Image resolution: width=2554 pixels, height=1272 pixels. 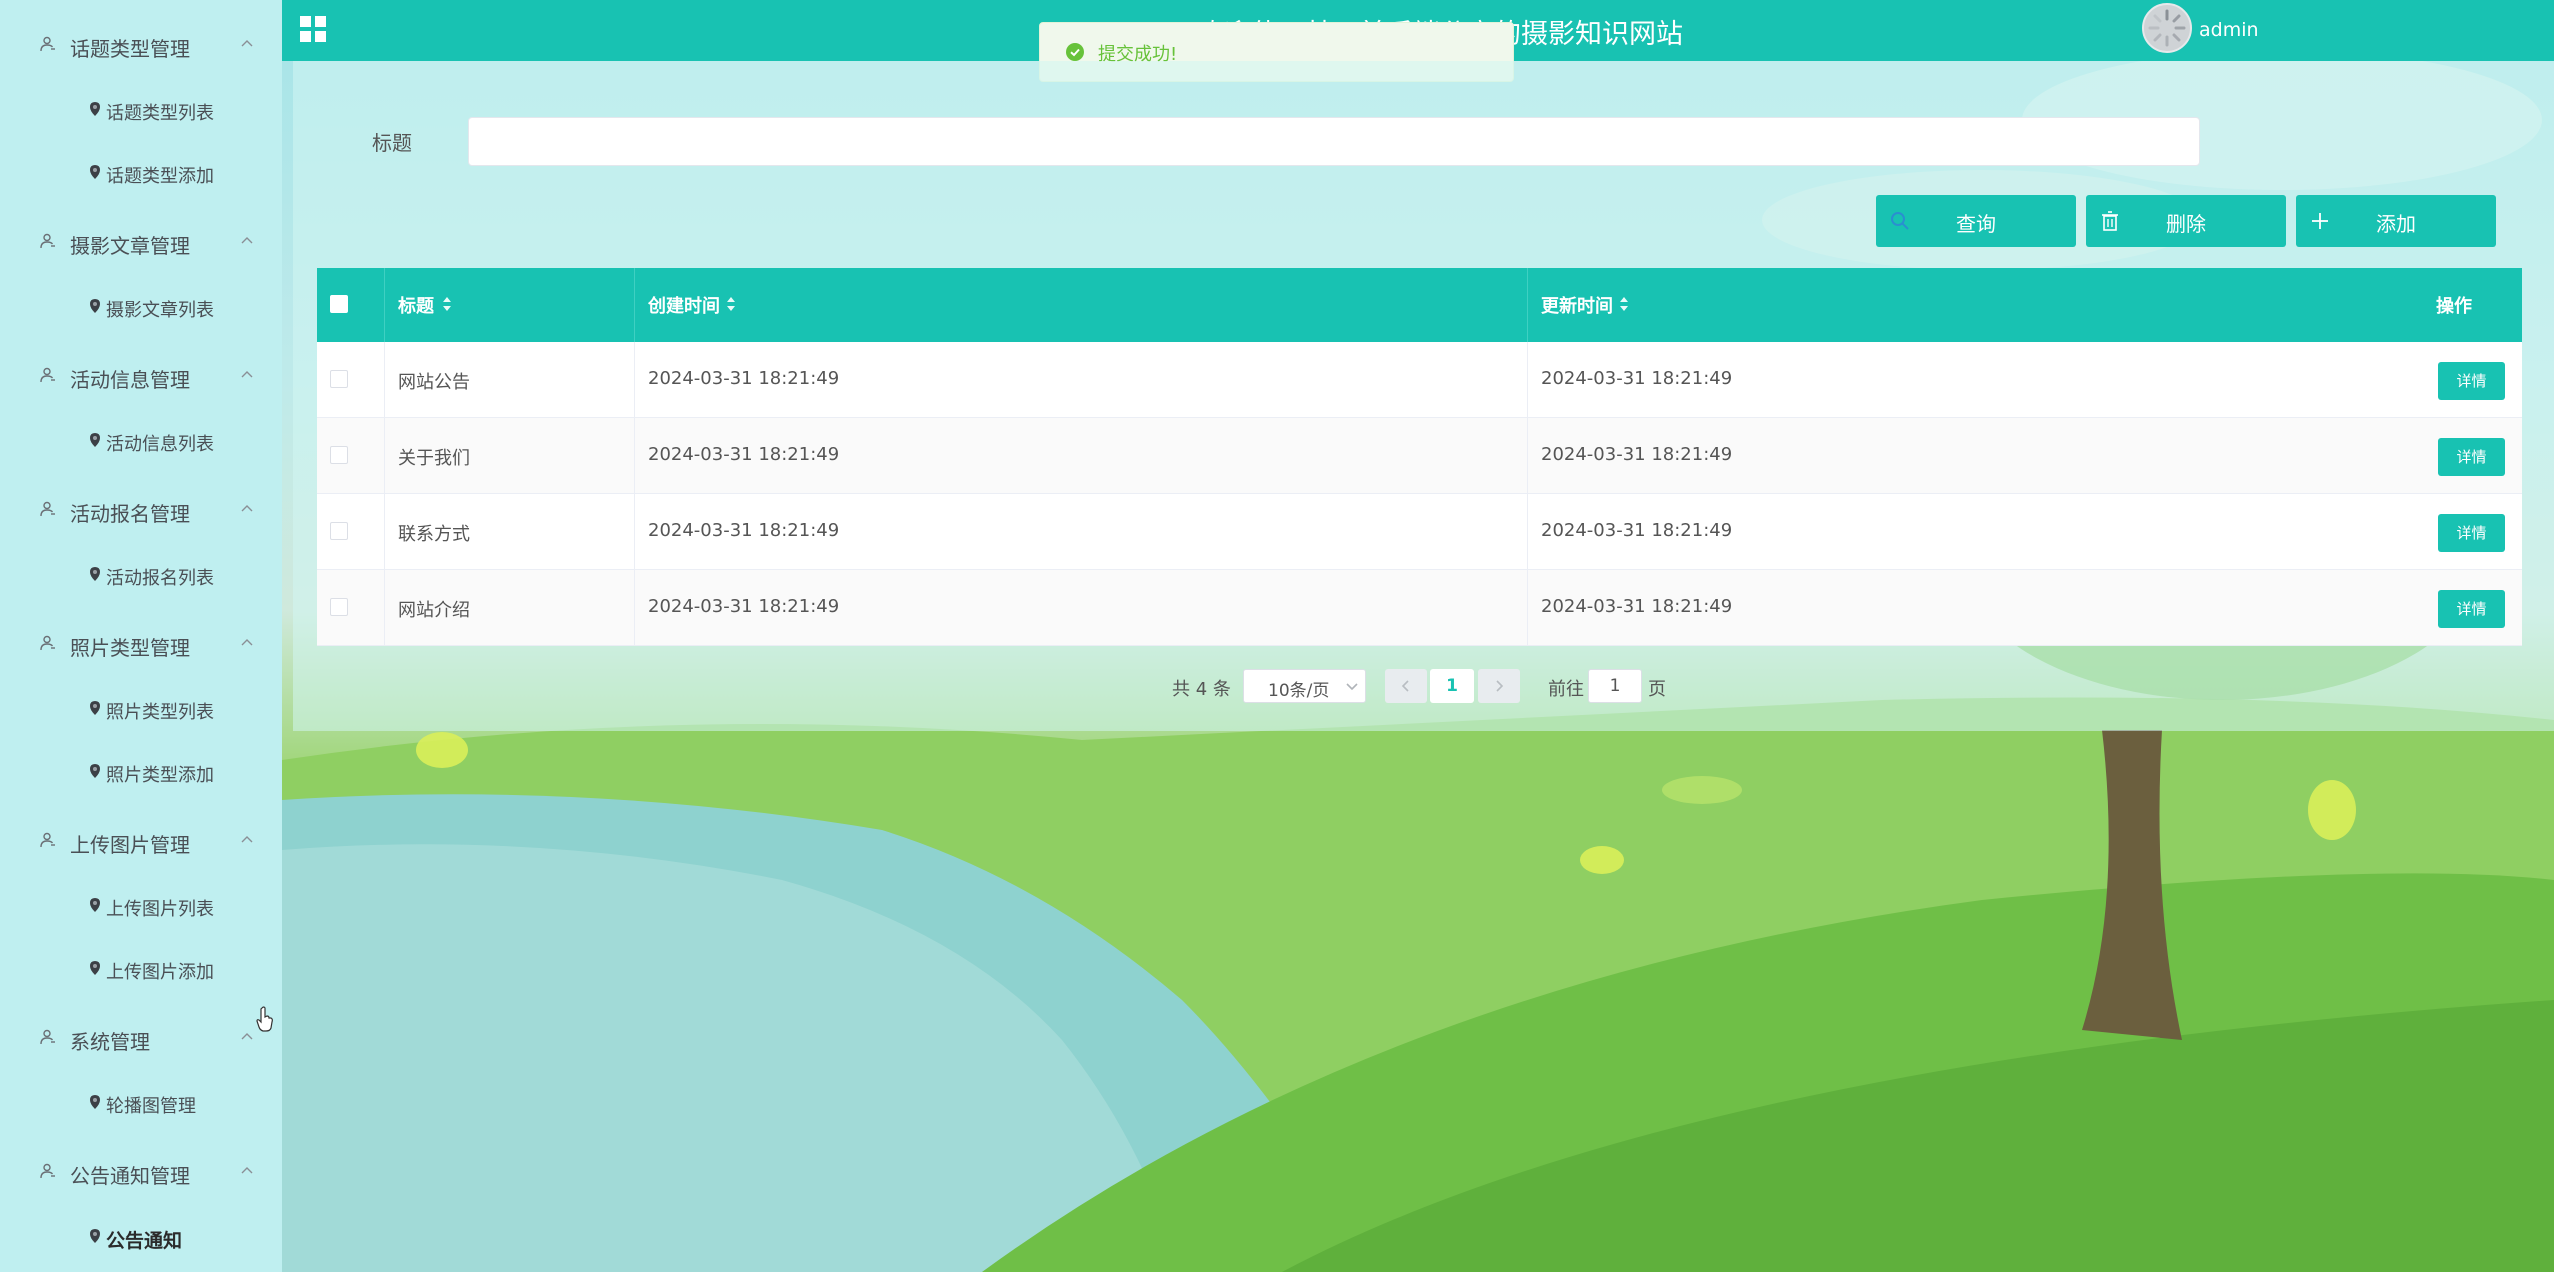 I want to click on column-header-label: 标题, so click(x=416, y=306).